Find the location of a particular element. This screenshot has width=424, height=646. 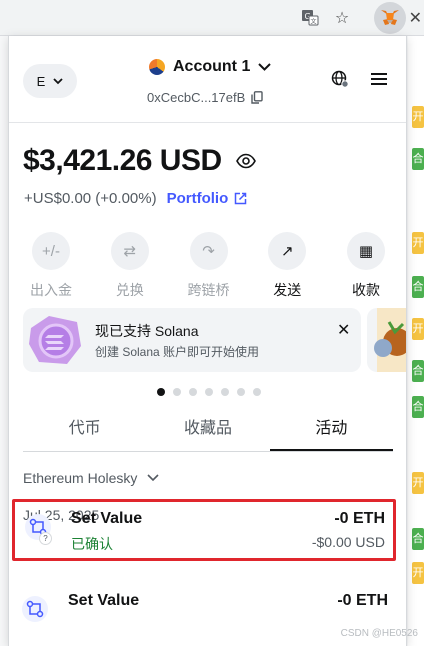

eye-icon is located at coordinates (245, 161).